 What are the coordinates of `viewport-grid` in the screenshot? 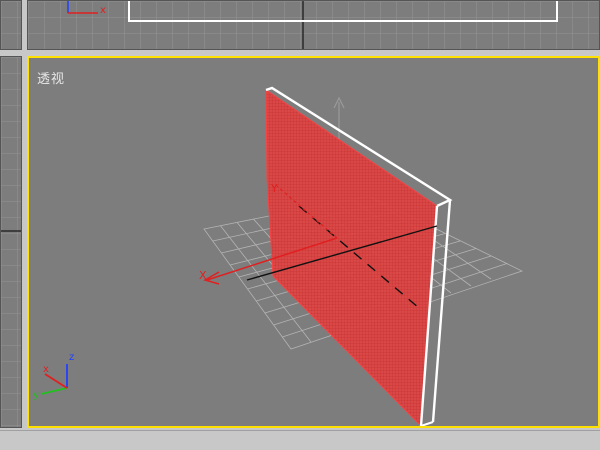 It's located at (11, 25).